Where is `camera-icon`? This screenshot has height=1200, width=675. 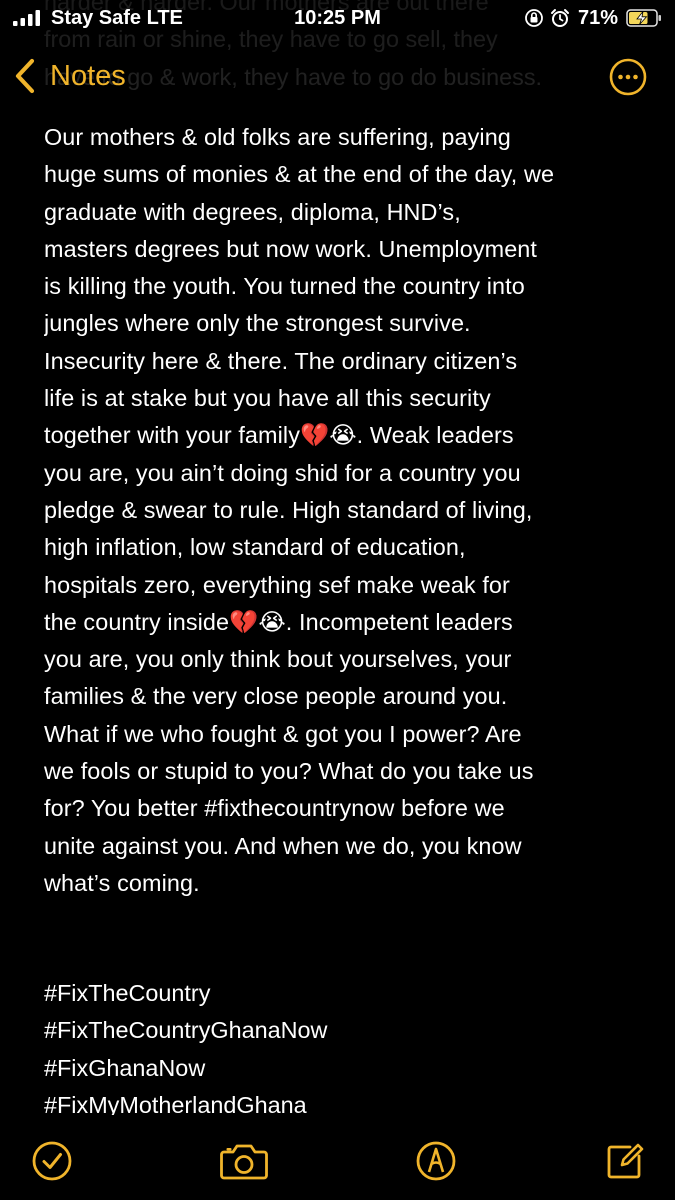 camera-icon is located at coordinates (244, 1162).